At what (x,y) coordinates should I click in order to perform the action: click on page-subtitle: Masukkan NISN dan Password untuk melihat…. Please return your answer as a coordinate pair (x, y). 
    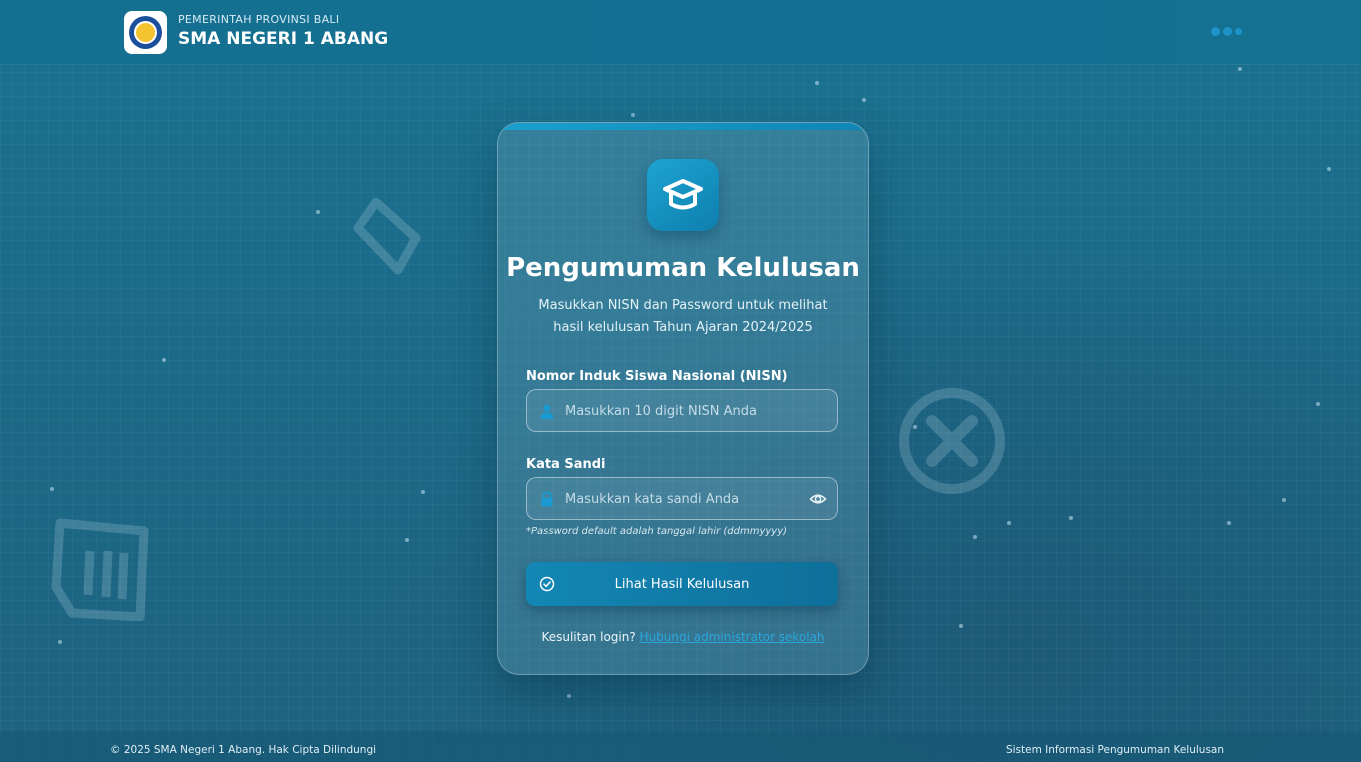
    Looking at the image, I should click on (683, 317).